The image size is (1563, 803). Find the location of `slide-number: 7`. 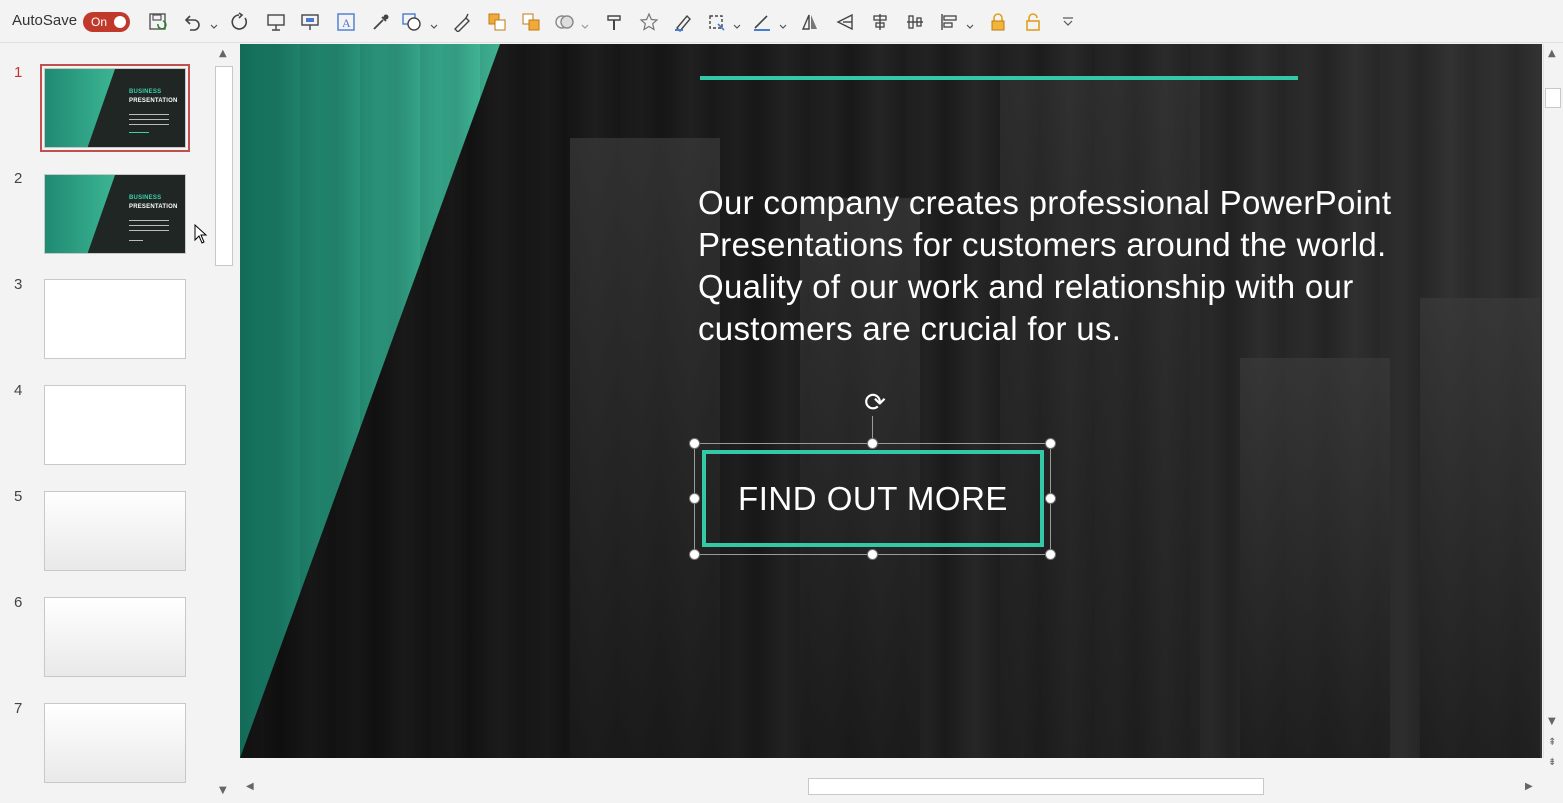

slide-number: 7 is located at coordinates (18, 708).